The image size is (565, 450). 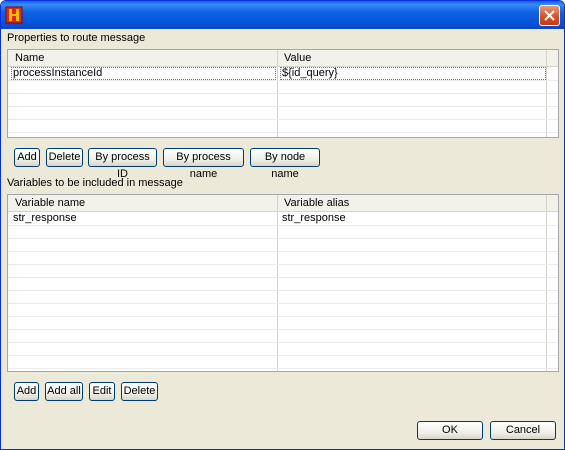 What do you see at coordinates (523, 430) in the screenshot?
I see `cancel-button: Cancel` at bounding box center [523, 430].